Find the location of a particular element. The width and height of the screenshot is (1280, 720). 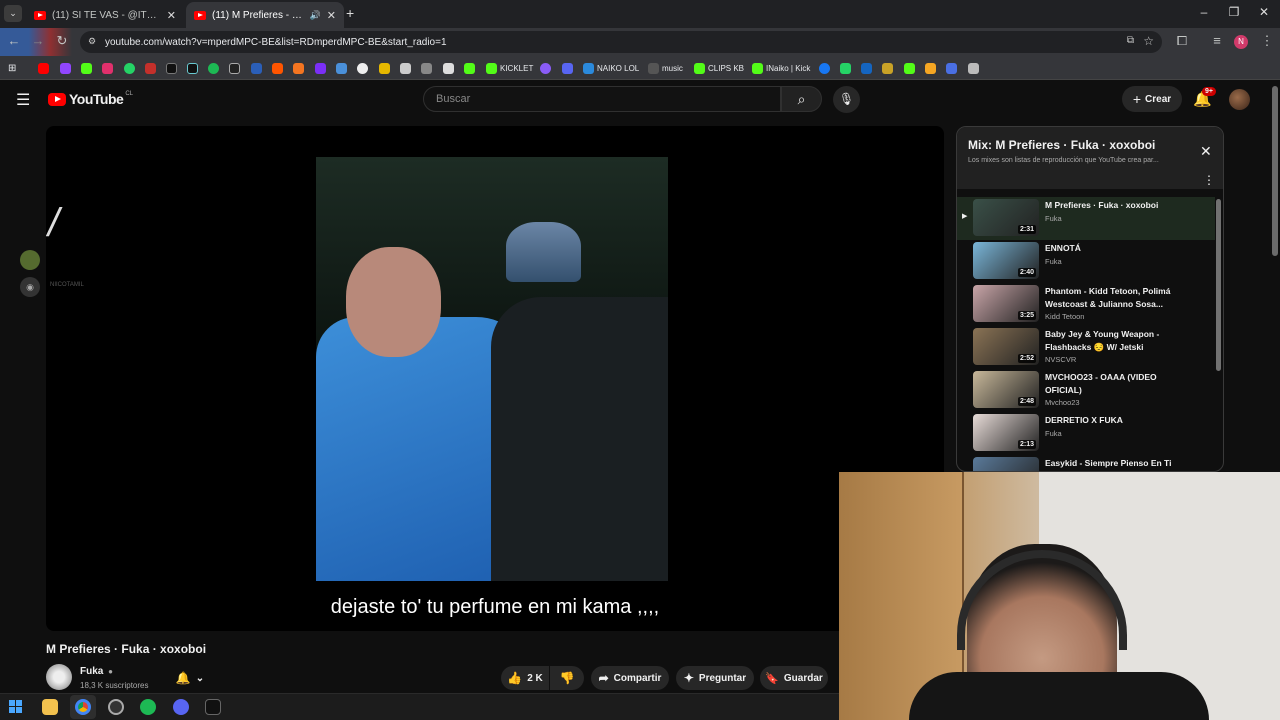

voice-search-button: 🎙 is located at coordinates (846, 99).